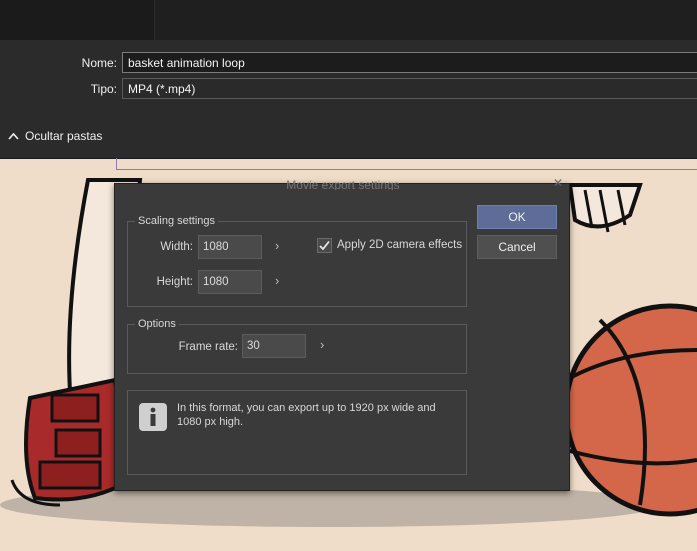 This screenshot has height=551, width=697. What do you see at coordinates (406, 164) in the screenshot?
I see `selection-outline` at bounding box center [406, 164].